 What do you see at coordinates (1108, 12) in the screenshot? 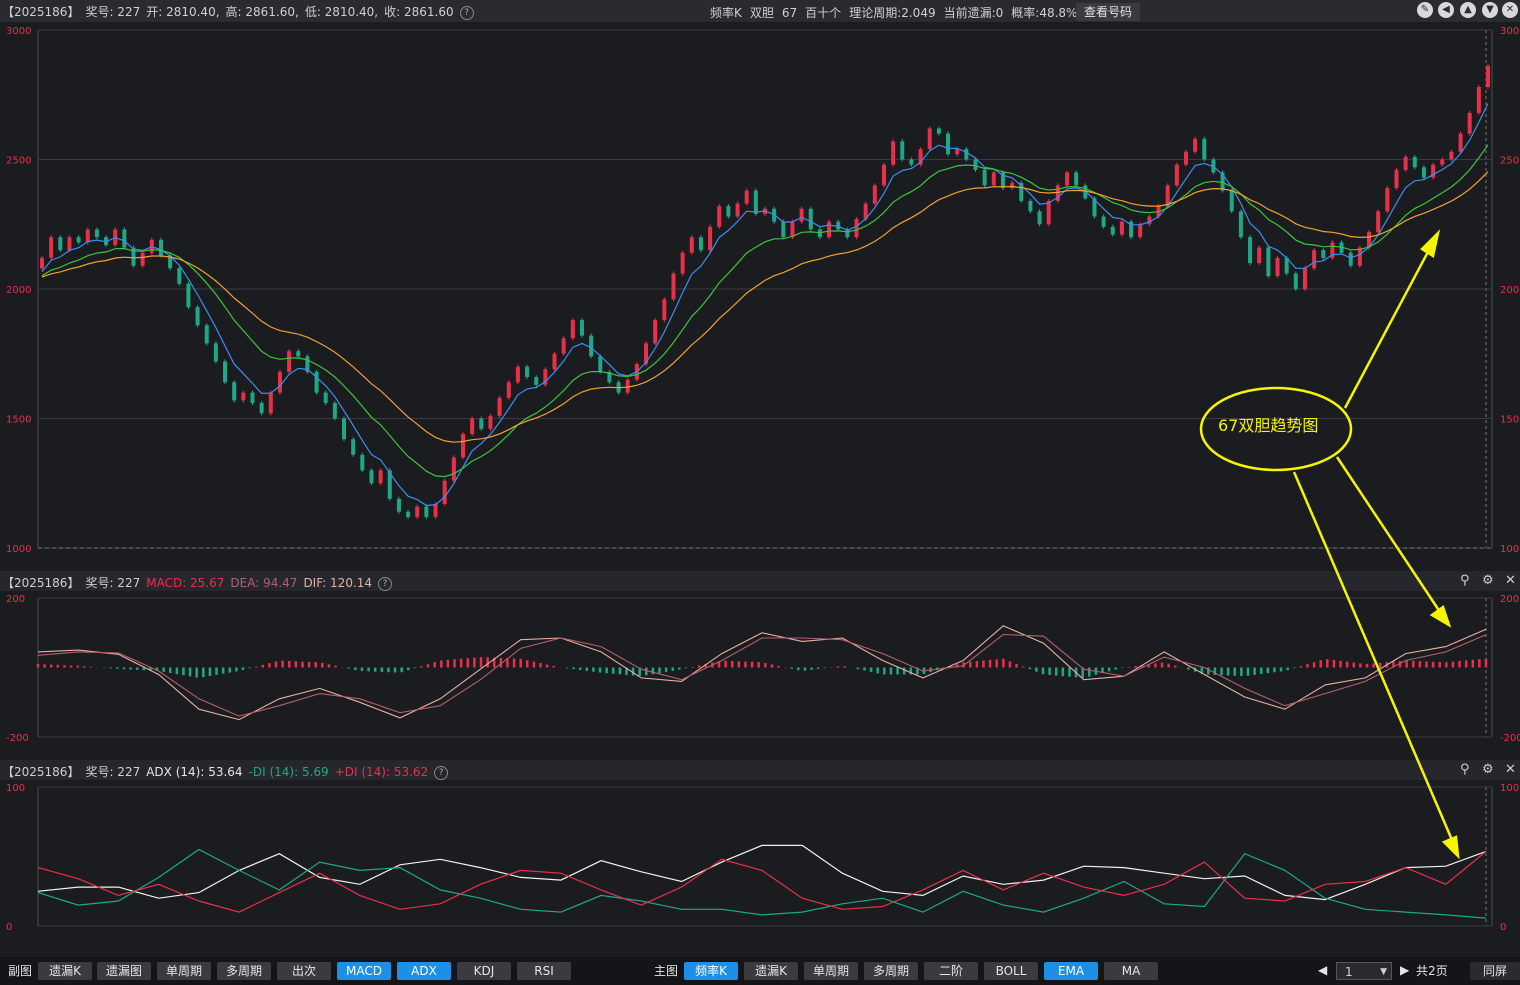
I see `view-numbers-button: 查看号码` at bounding box center [1108, 12].